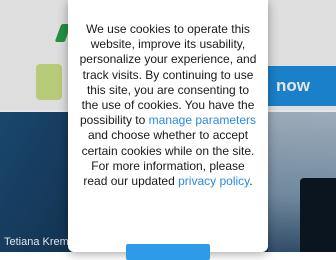  What do you see at coordinates (251, 181) in the screenshot?
I see `cookie-text-part3: .` at bounding box center [251, 181].